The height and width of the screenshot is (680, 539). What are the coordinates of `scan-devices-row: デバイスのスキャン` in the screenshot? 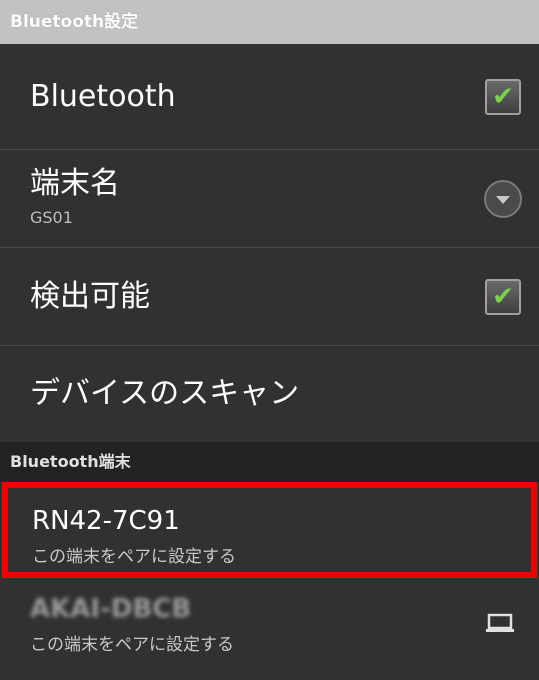 It's located at (269, 394).